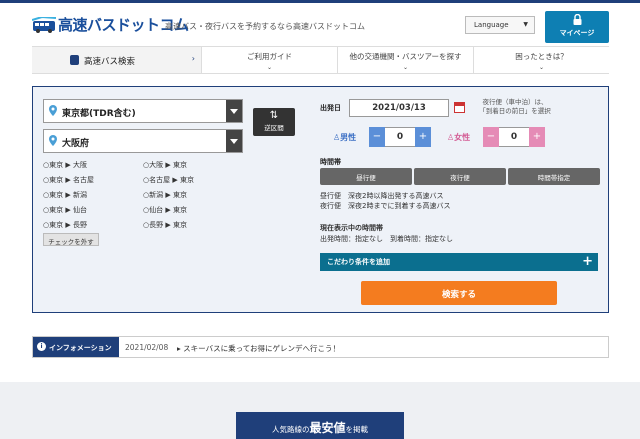 This screenshot has height=439, width=640. Describe the element at coordinates (110, 62) in the screenshot. I see `nav-bus-search-label: 高速バス検索` at that location.